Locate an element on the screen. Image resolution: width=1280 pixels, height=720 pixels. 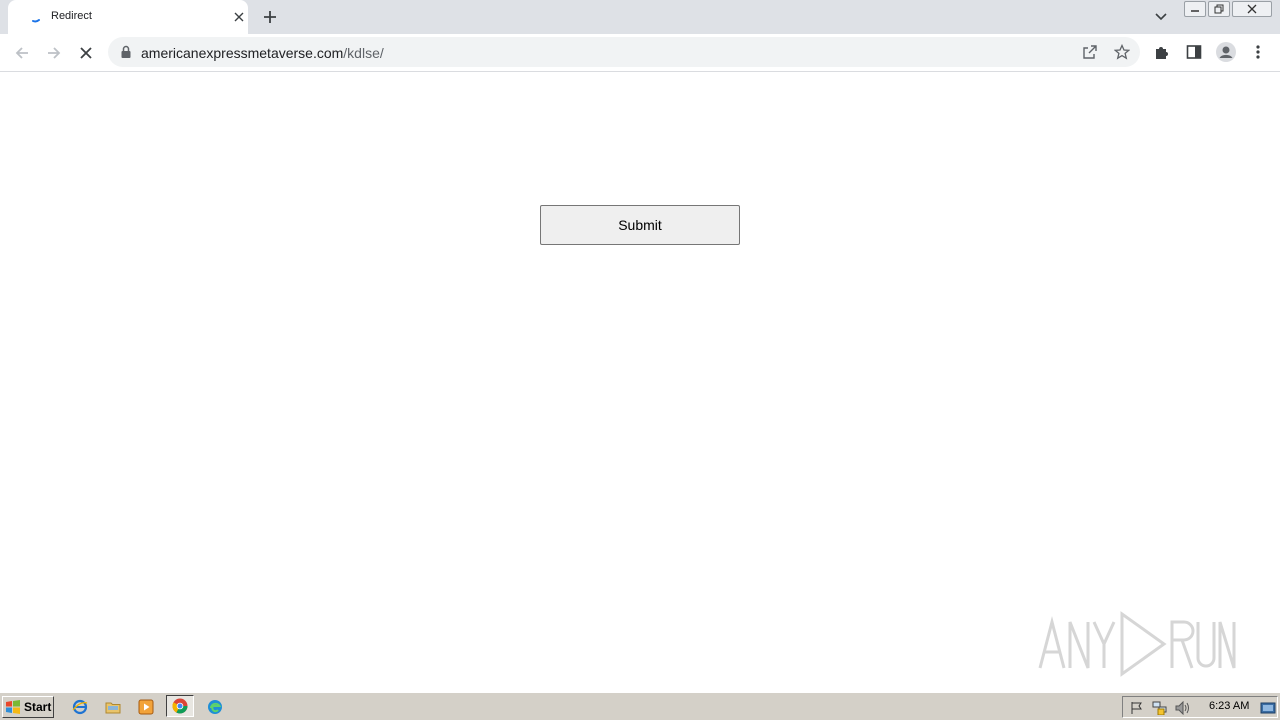
windows-logo-icon is located at coordinates (13, 707).